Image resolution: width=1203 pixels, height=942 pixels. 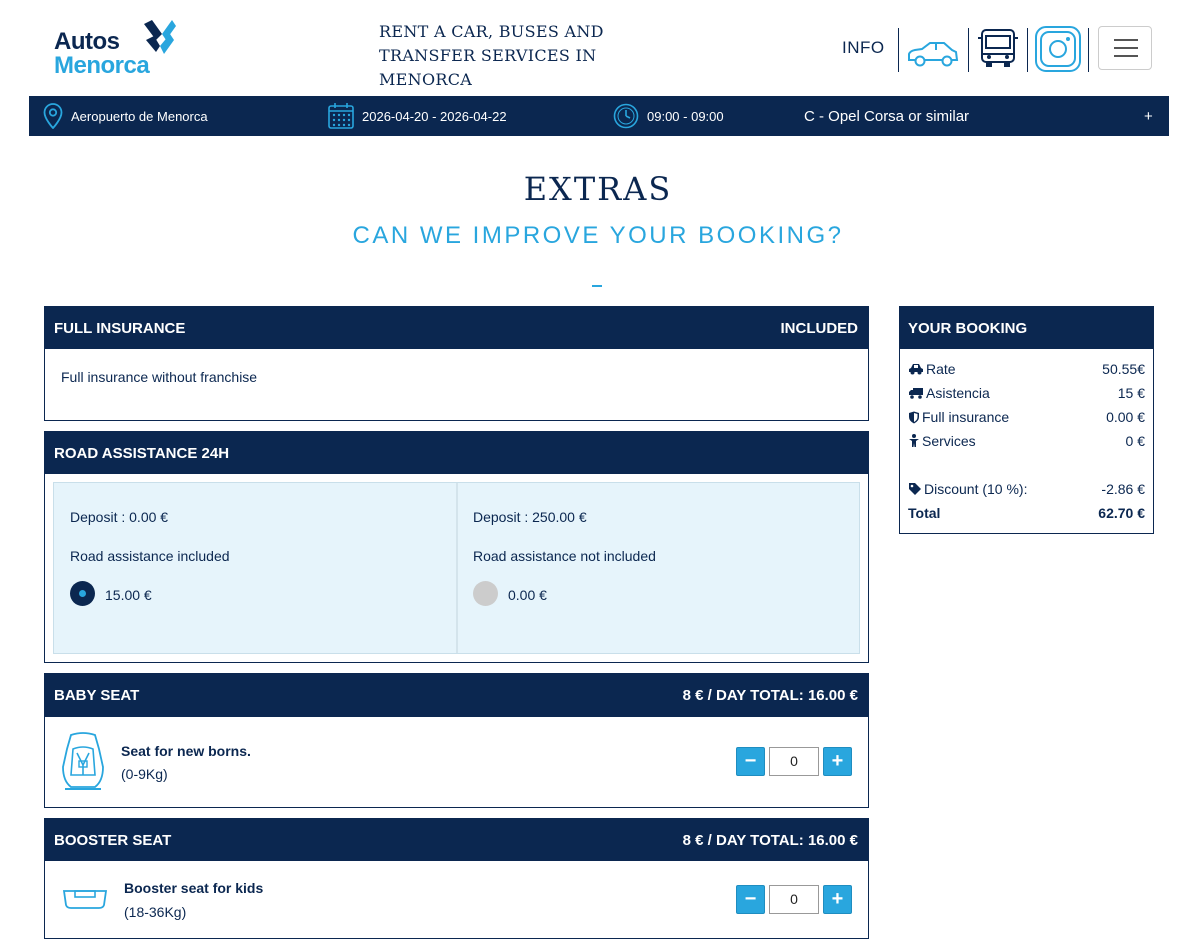 What do you see at coordinates (1126, 40) in the screenshot?
I see `hamburger-menu-icon` at bounding box center [1126, 40].